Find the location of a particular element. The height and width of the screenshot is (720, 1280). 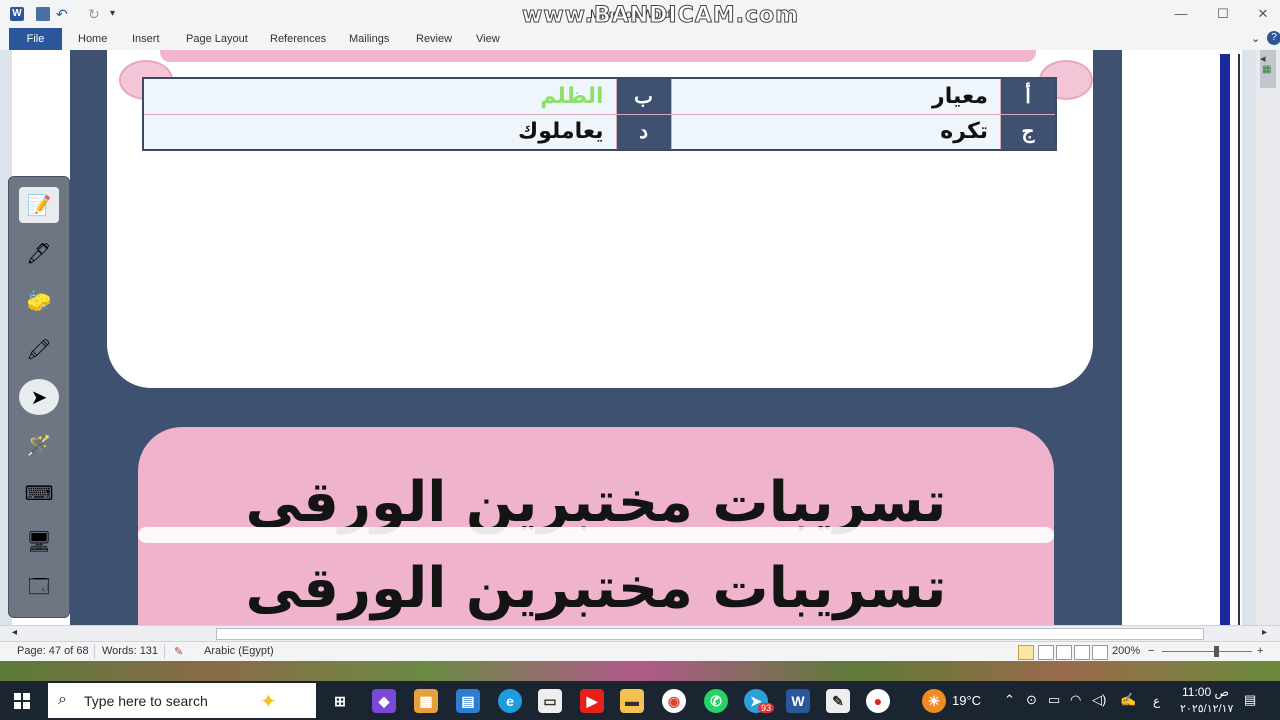

zoom-in-button: + is located at coordinates (1260, 651).